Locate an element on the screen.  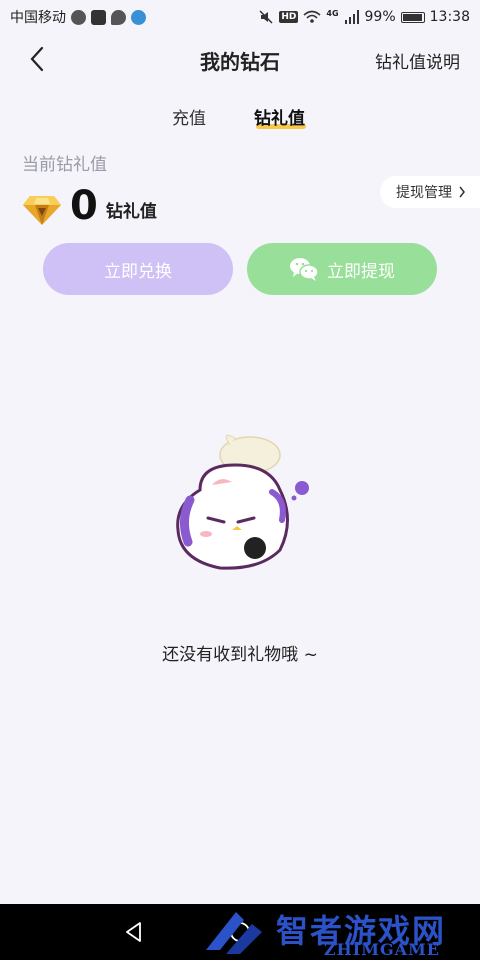
withdraw-management-link: 提现管理 is located at coordinates (430, 192).